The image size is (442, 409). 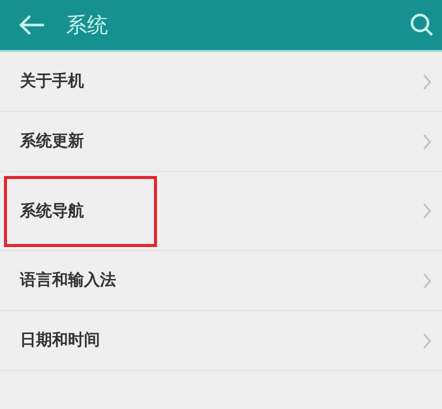 What do you see at coordinates (88, 280) in the screenshot?
I see `settings-item: 语言和输入法` at bounding box center [88, 280].